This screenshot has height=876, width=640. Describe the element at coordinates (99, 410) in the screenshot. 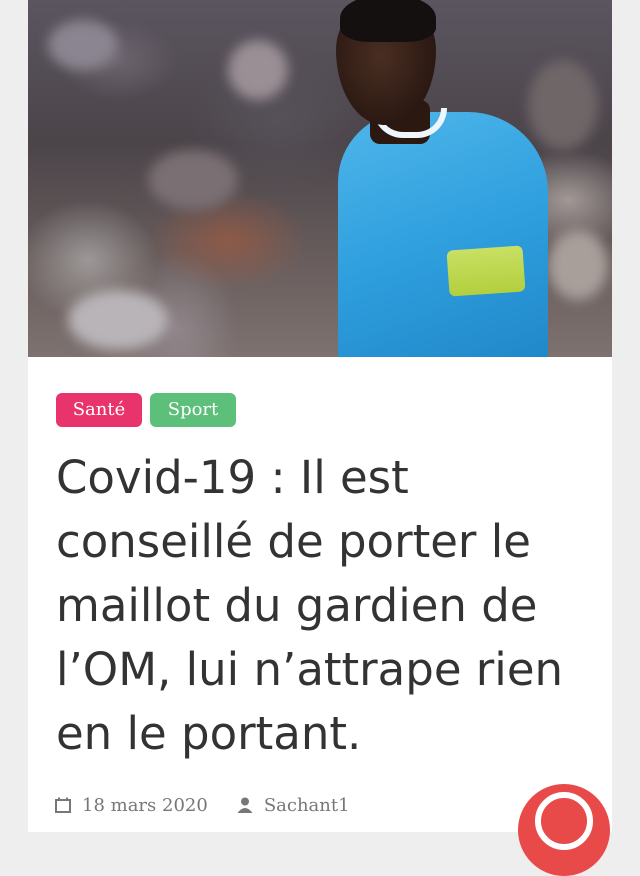

I see `tag-sante: Santé` at that location.